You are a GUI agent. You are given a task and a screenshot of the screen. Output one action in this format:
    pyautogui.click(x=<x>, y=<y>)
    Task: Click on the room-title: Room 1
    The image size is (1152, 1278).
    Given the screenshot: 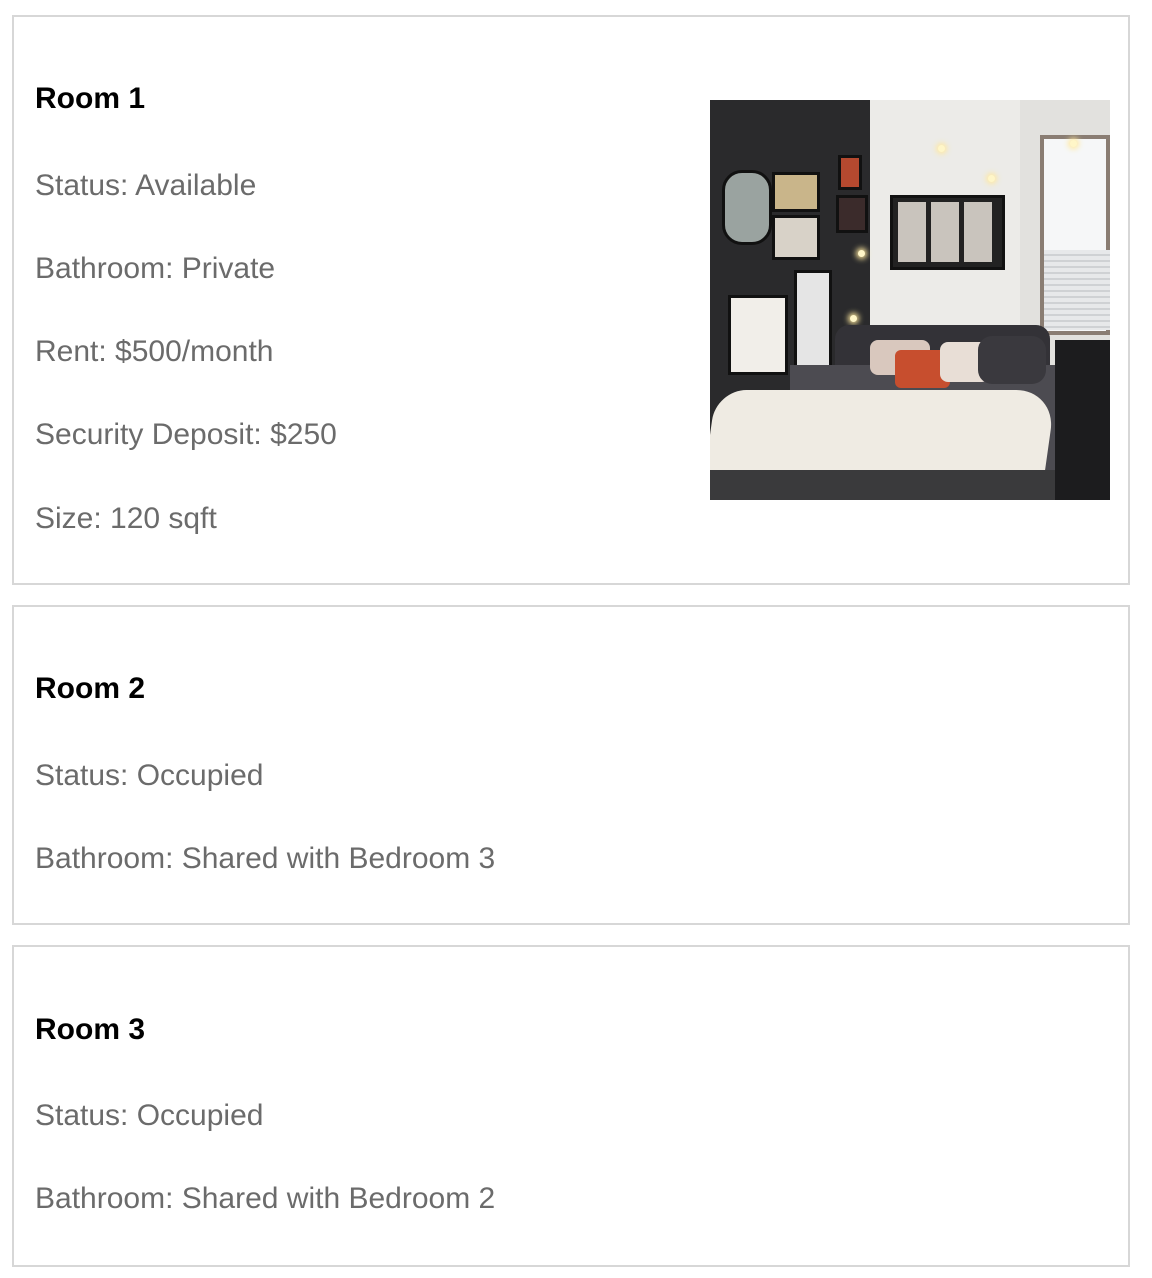 What is the action you would take?
    pyautogui.click(x=90, y=98)
    